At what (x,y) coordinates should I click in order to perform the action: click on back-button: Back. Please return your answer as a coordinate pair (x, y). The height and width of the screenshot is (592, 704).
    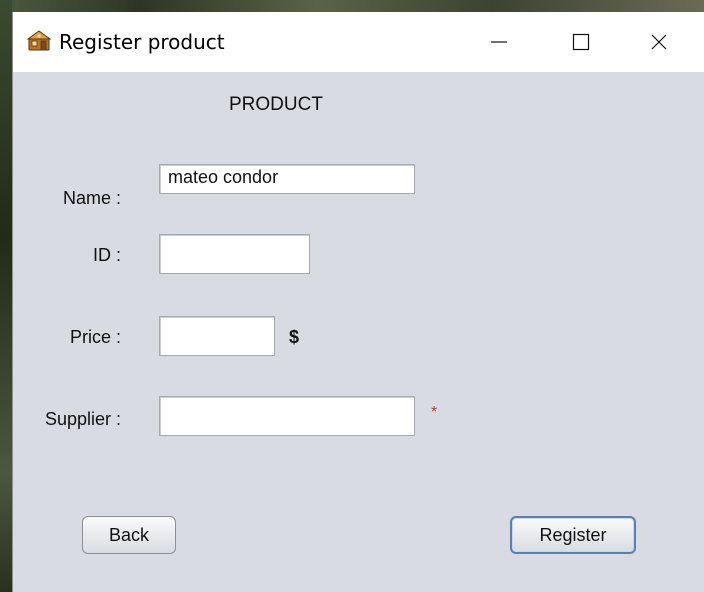
    Looking at the image, I should click on (129, 535).